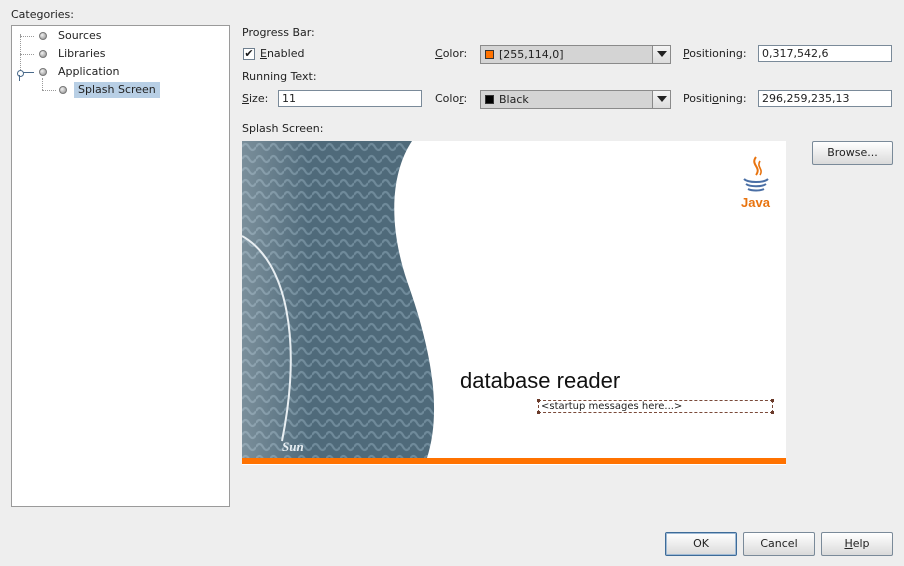 This screenshot has height=566, width=904. Describe the element at coordinates (293, 446) in the screenshot. I see `sun-logo: Sun` at that location.